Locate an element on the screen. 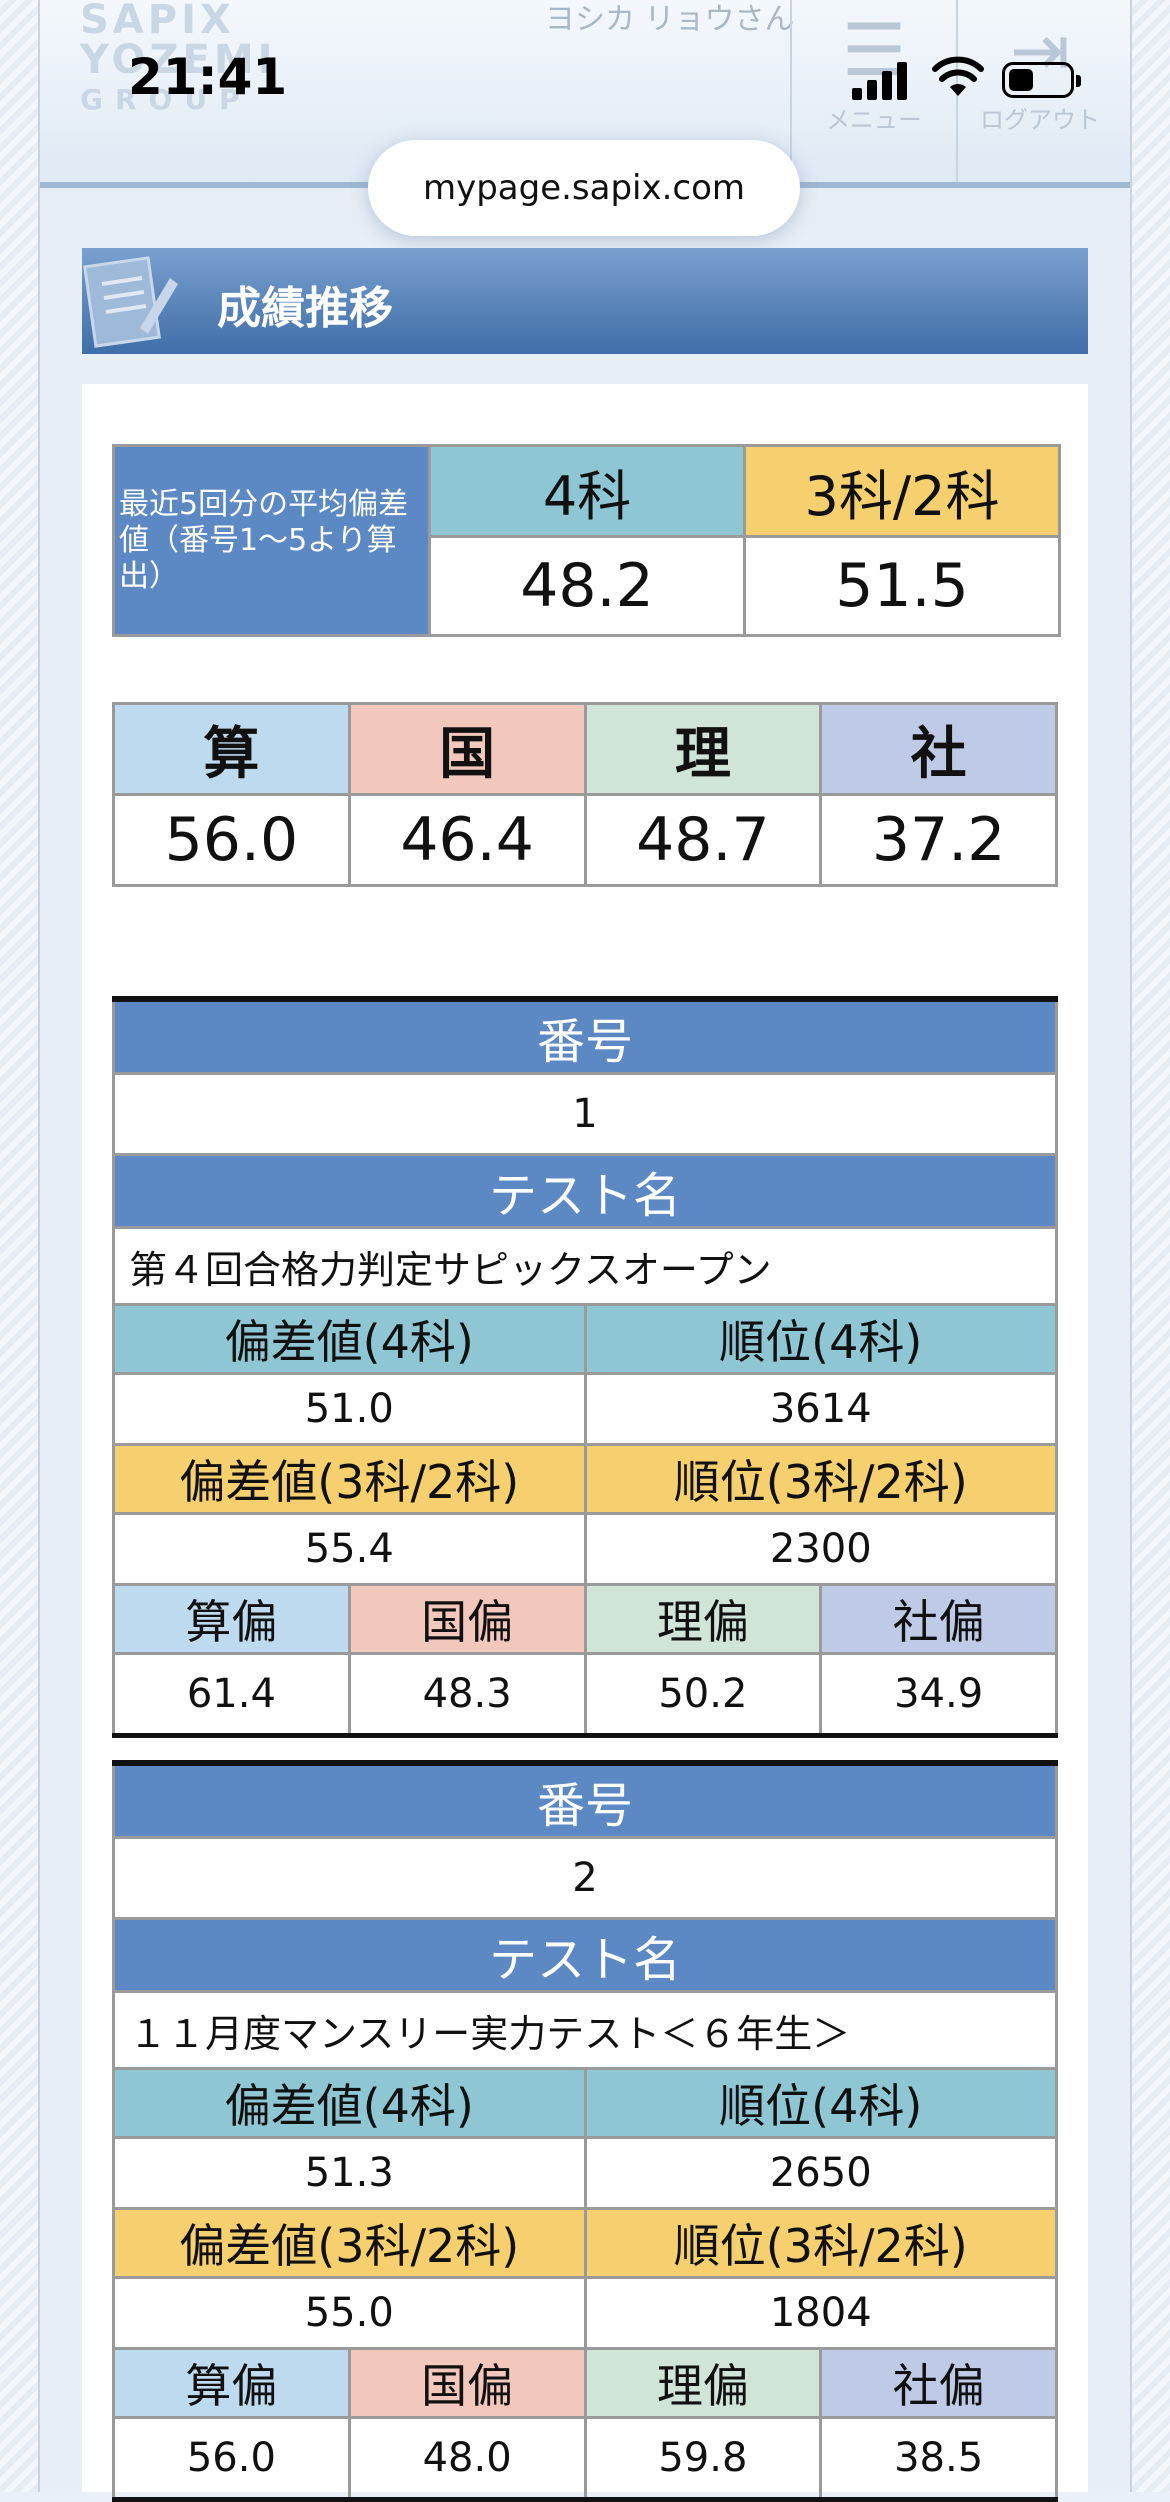  status-bar: 21:41 is located at coordinates (585, 75).